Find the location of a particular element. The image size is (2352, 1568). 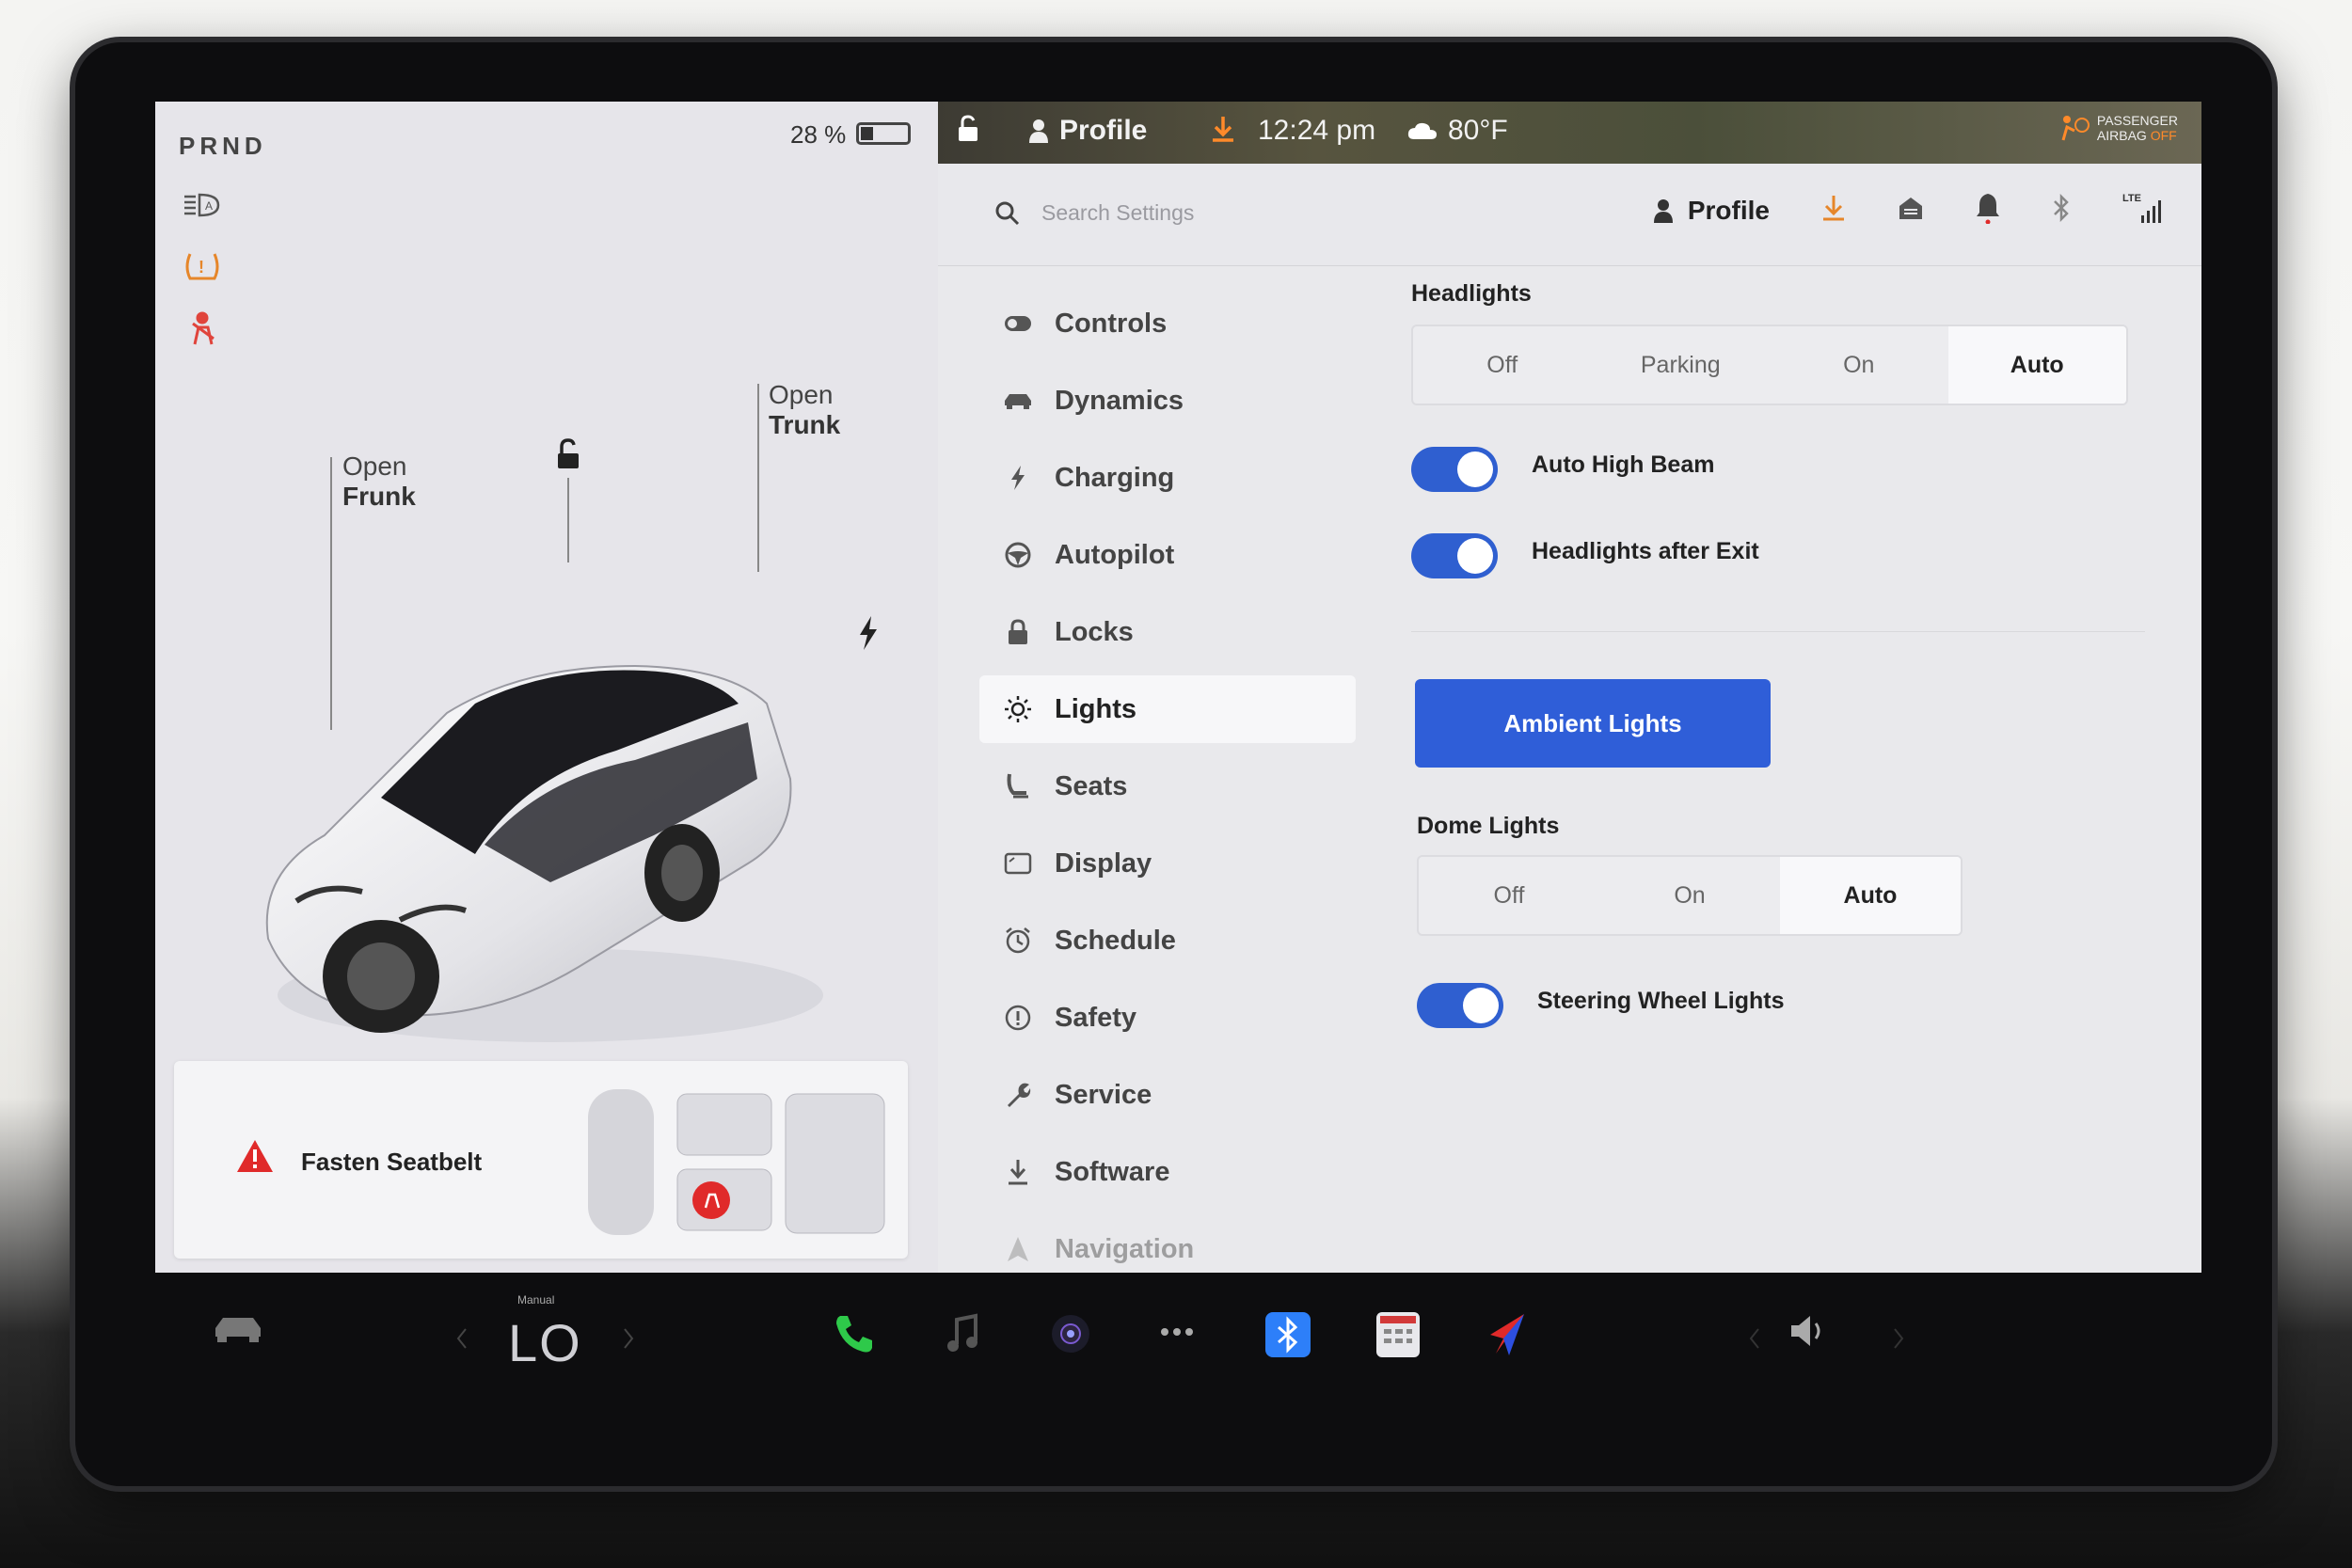

unlock-status-icon is located at coordinates (968, 129).